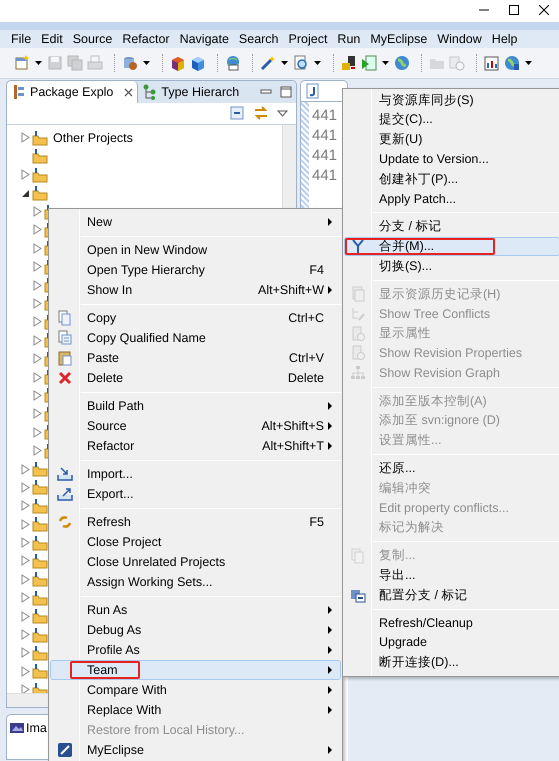 The image size is (559, 761). Describe the element at coordinates (93, 138) in the screenshot. I see `tree-item-label: Other Projects` at that location.